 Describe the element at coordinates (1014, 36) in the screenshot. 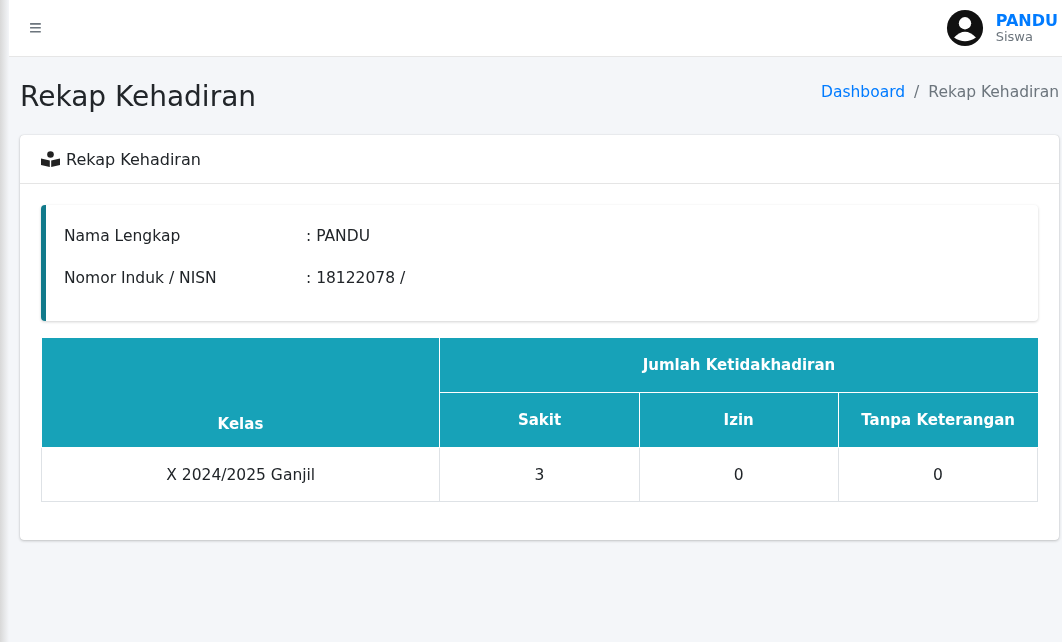

I see `user-role: Siswa` at that location.